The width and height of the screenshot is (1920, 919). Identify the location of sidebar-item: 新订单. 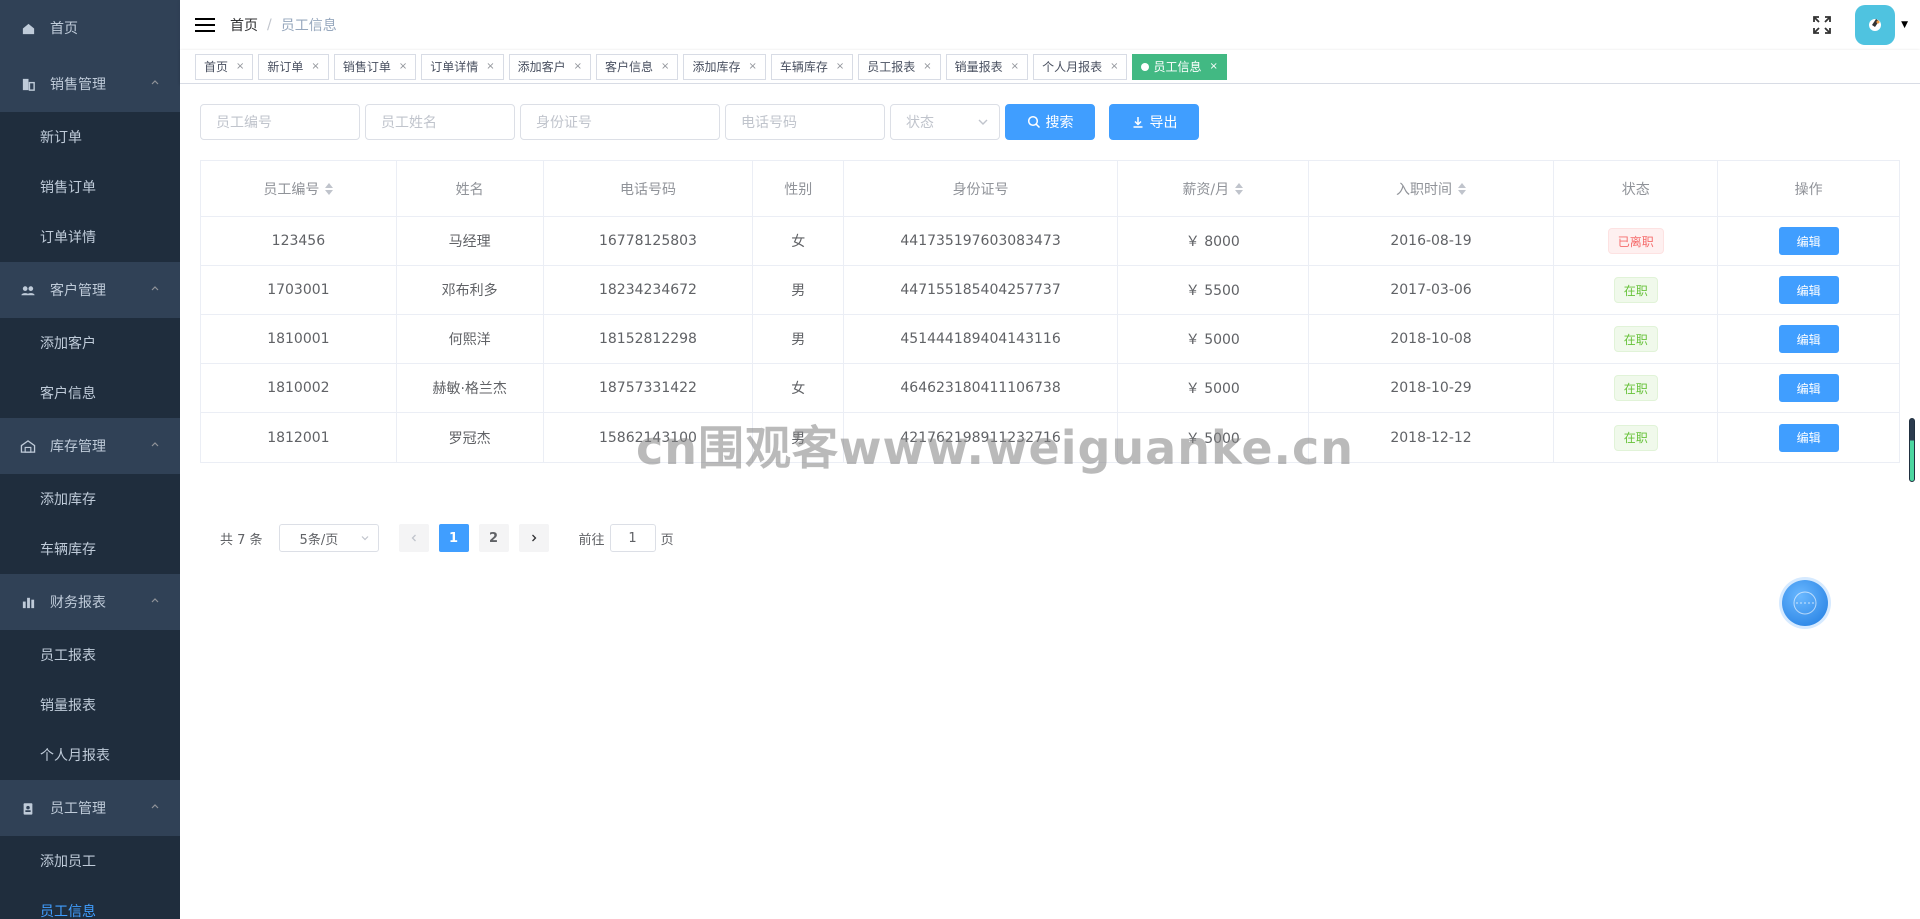
(90, 137).